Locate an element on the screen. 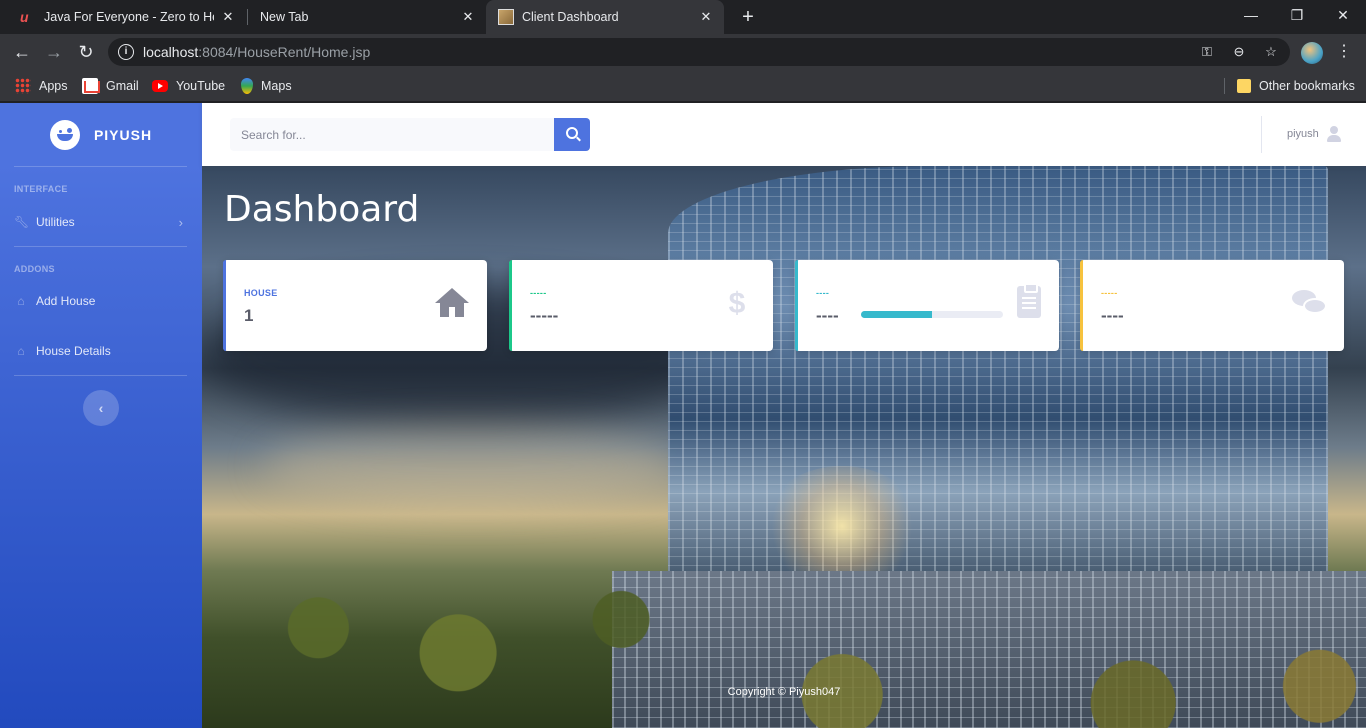 This screenshot has height=728, width=1366. profile-avatar is located at coordinates (1312, 53).